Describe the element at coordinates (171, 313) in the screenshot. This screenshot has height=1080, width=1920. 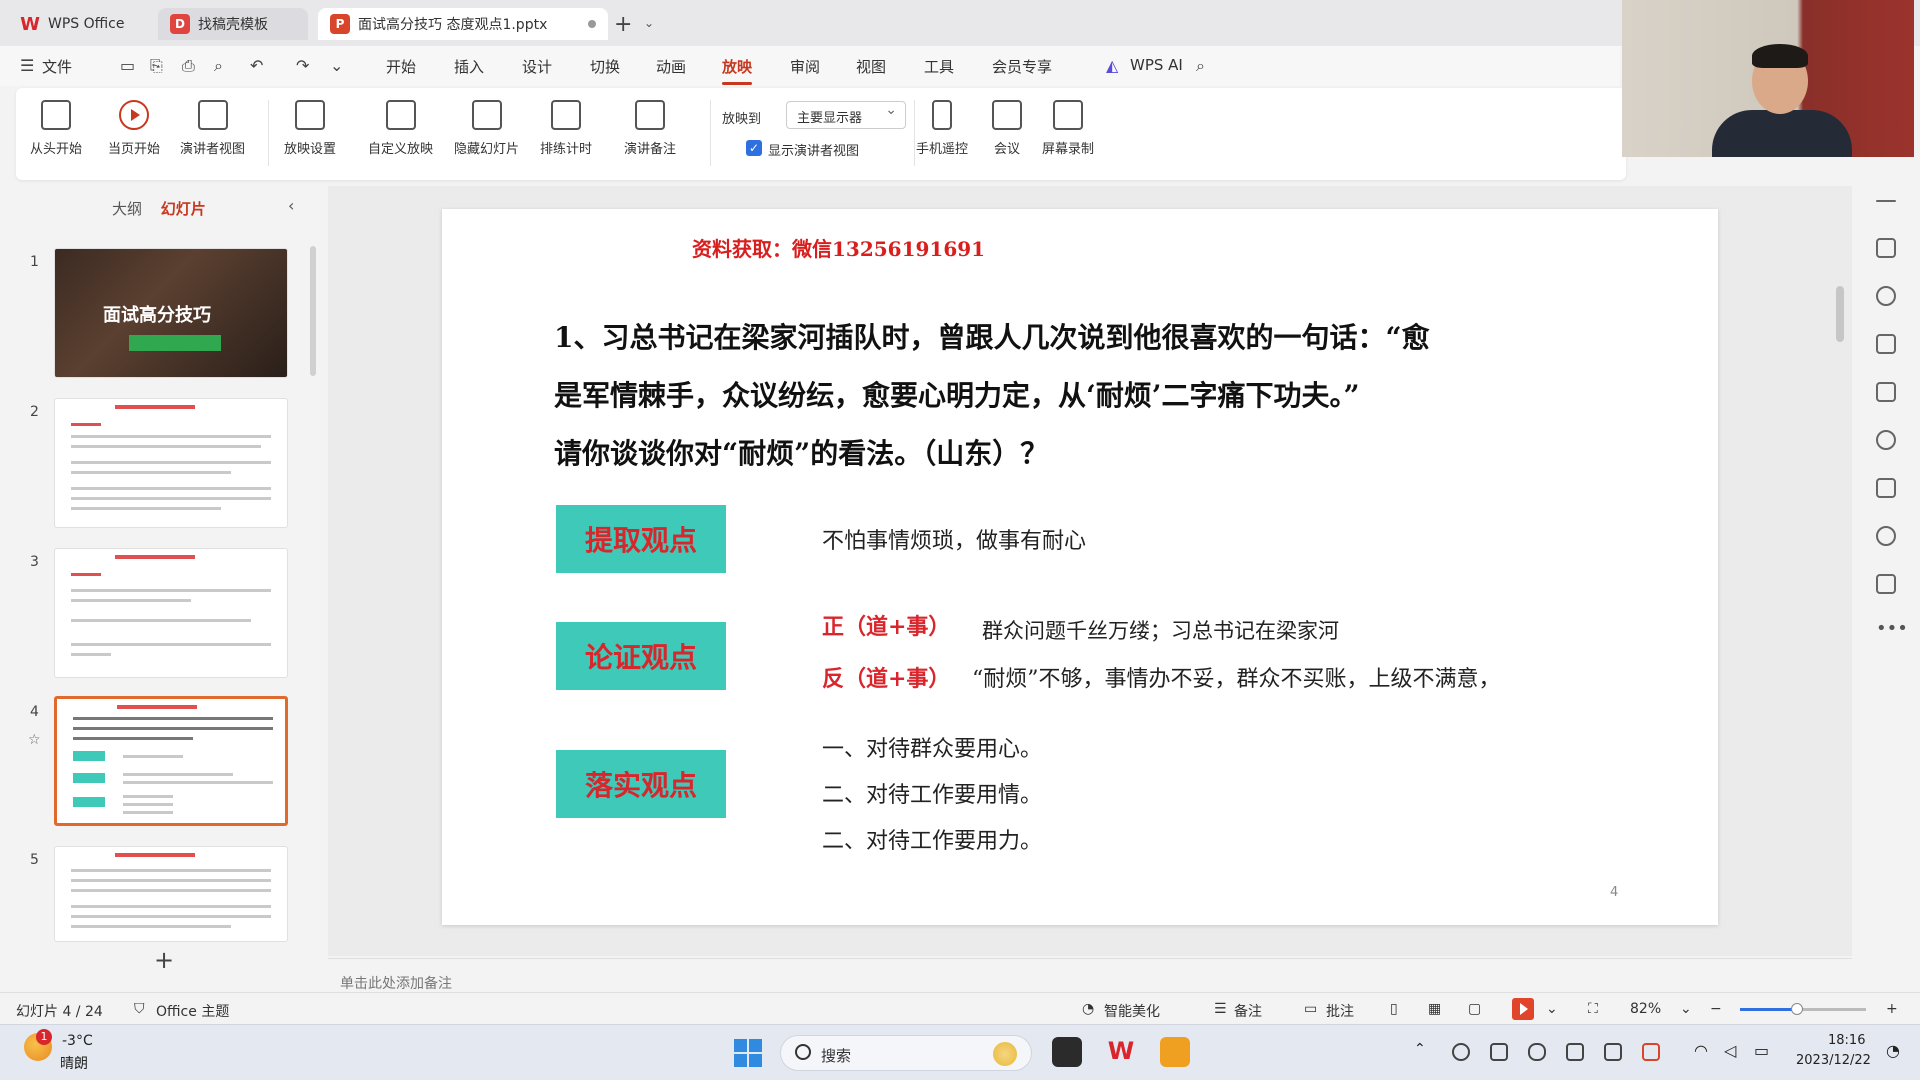
I see `slide-thumbnail: 面试高分技巧` at that location.